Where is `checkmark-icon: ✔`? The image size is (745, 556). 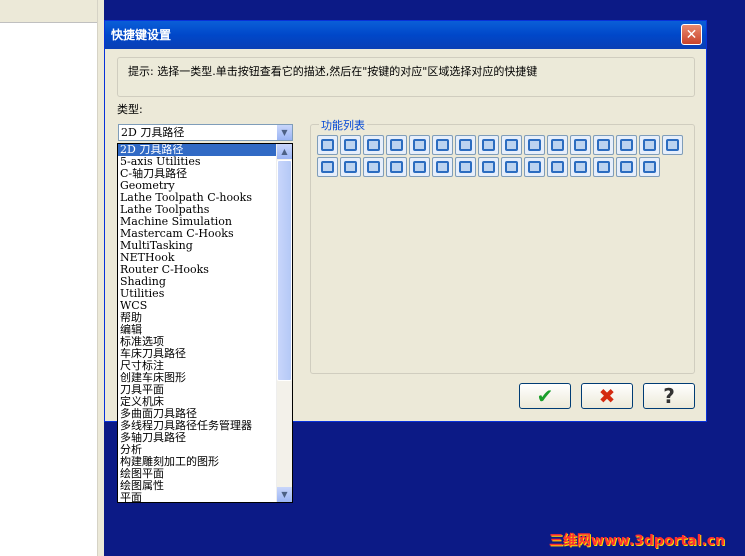 checkmark-icon: ✔ is located at coordinates (545, 396).